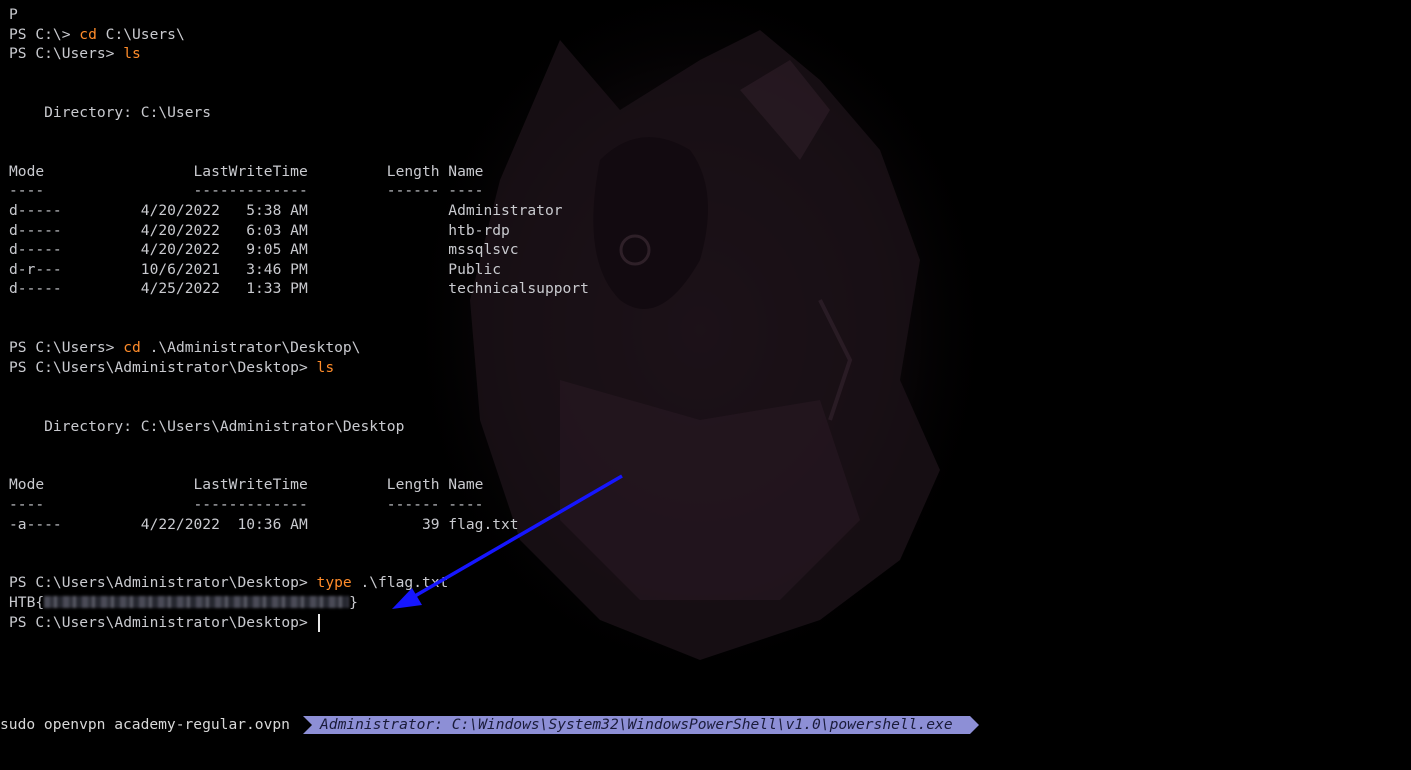  Describe the element at coordinates (250, 348) in the screenshot. I see `command-arguments: .\Administrator\Desktop\` at that location.